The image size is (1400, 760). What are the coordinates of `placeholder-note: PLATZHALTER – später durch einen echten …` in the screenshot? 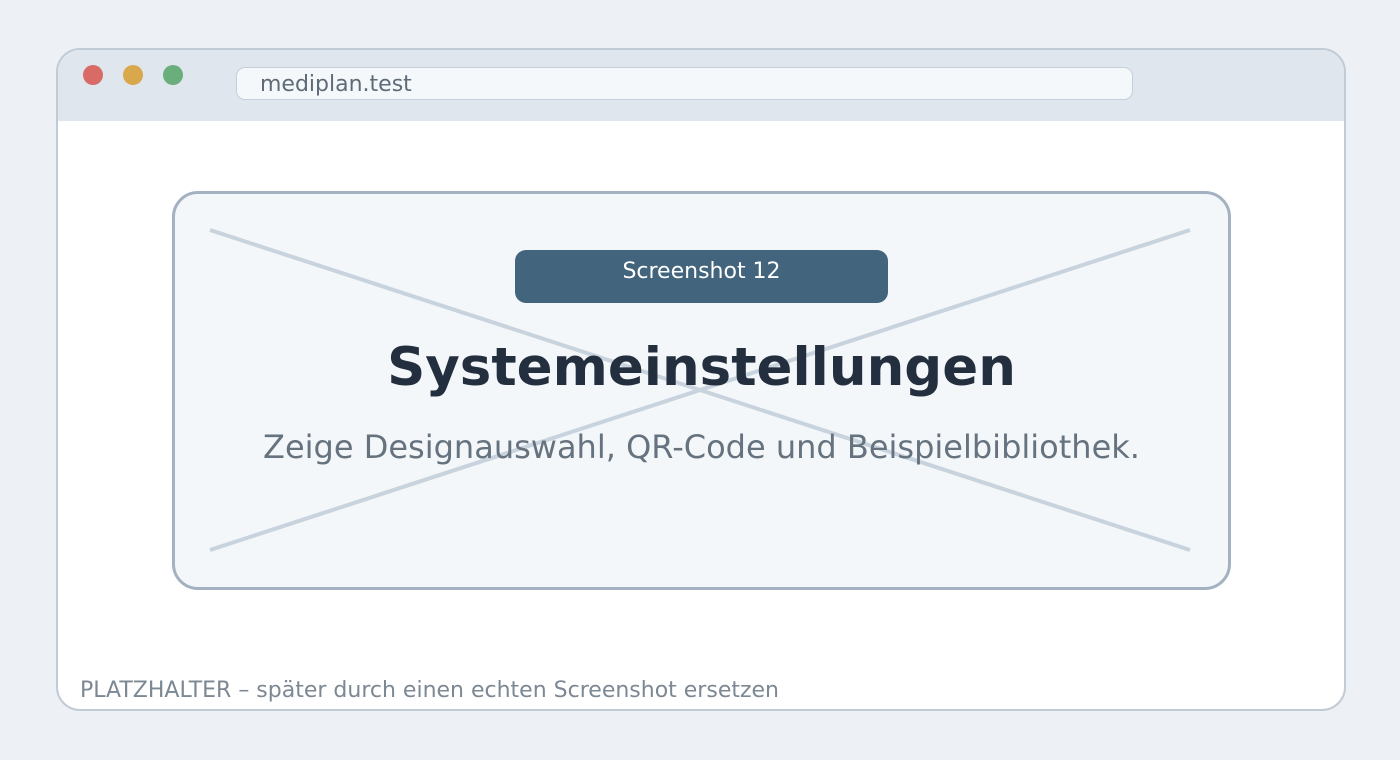 It's located at (430, 690).